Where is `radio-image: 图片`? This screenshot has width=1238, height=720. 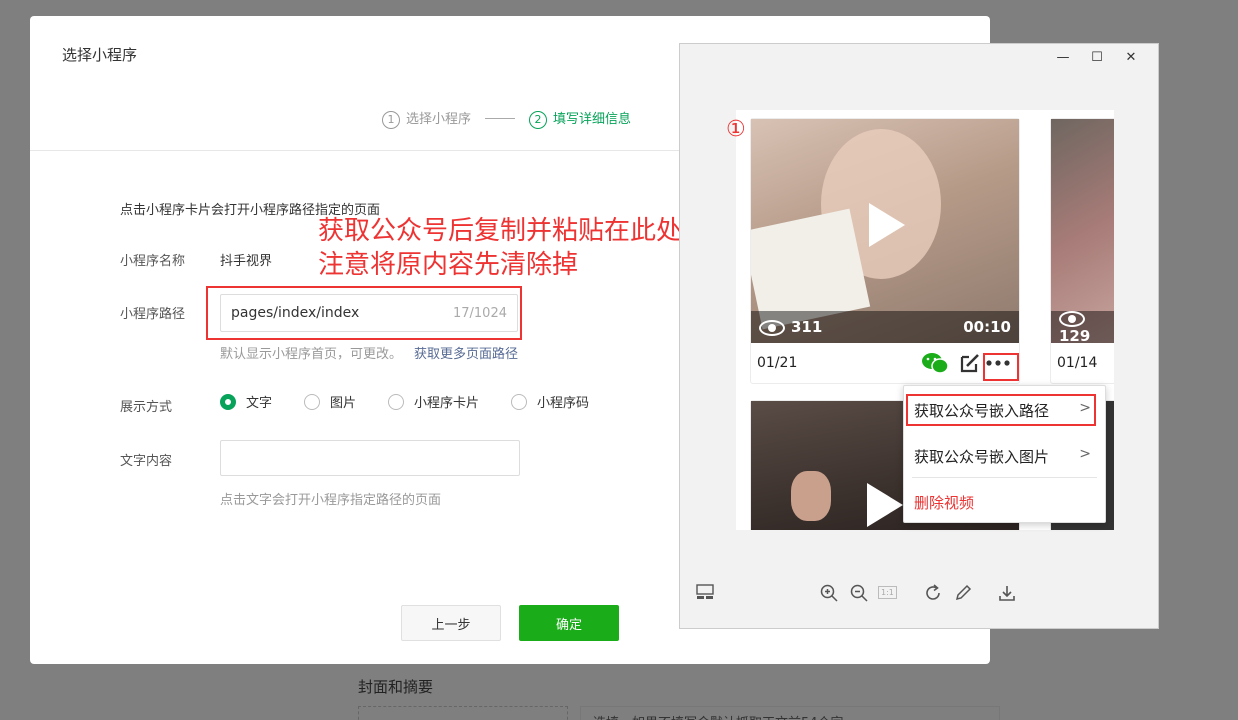 radio-image: 图片 is located at coordinates (330, 401).